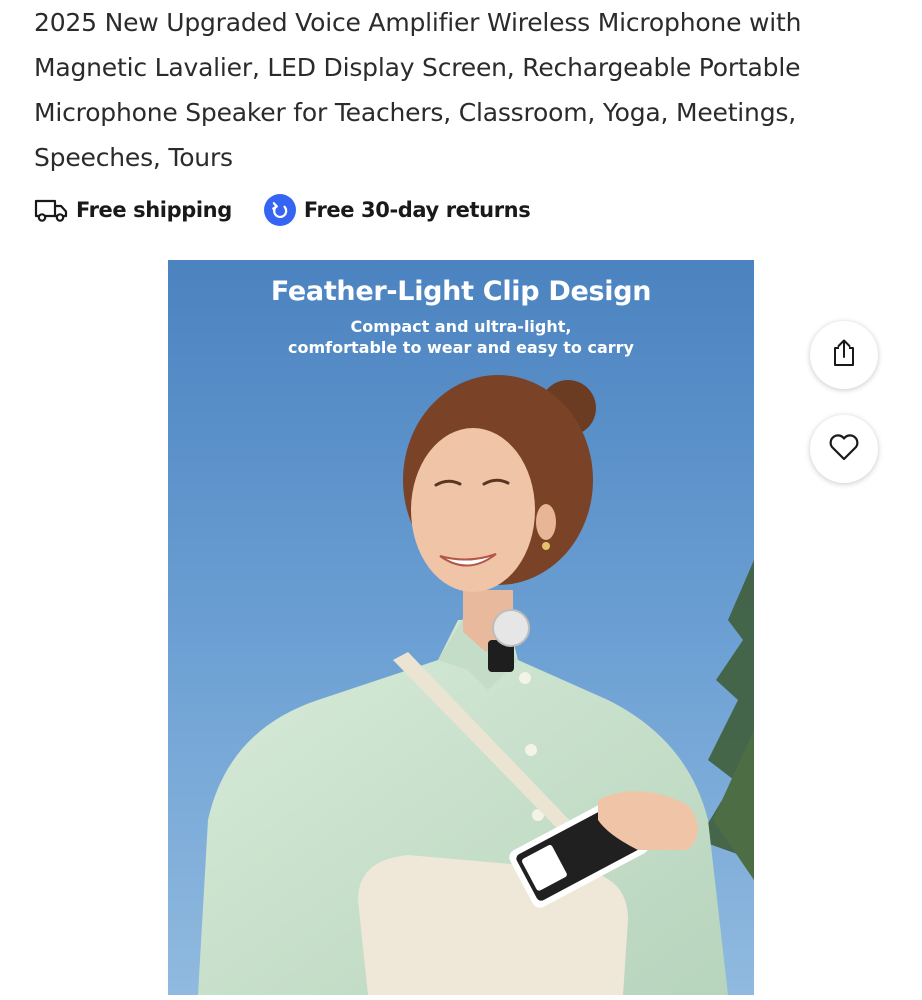 Image resolution: width=922 pixels, height=1000 pixels. What do you see at coordinates (154, 210) in the screenshot?
I see `free-shipping-label: Free shipping` at bounding box center [154, 210].